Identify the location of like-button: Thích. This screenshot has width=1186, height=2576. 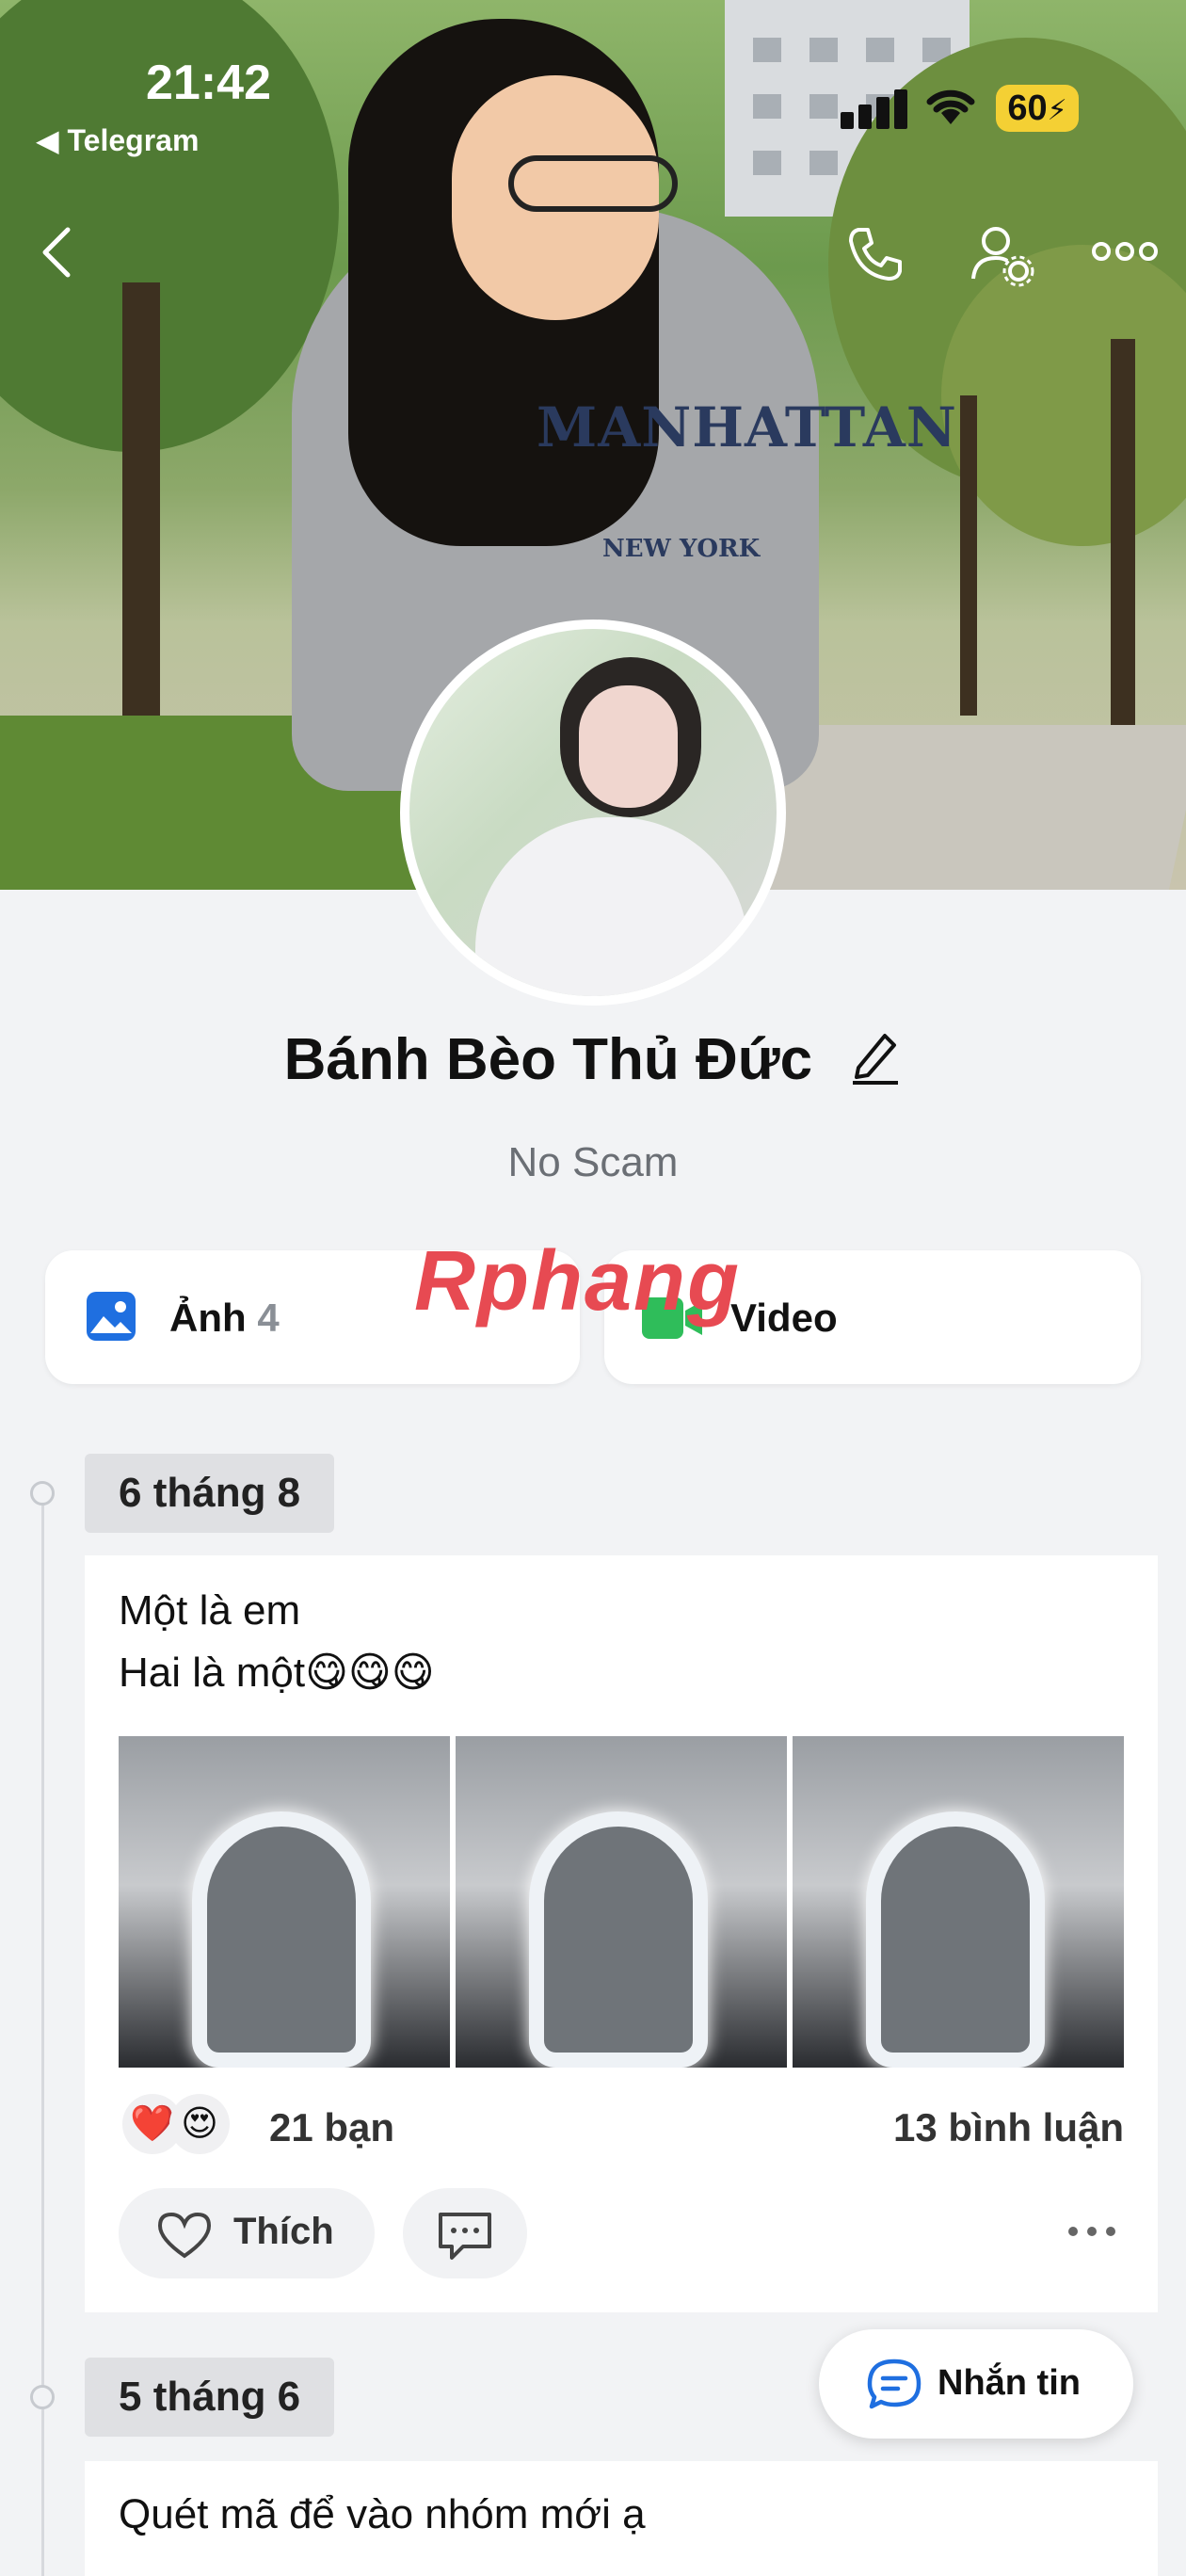
(247, 2233).